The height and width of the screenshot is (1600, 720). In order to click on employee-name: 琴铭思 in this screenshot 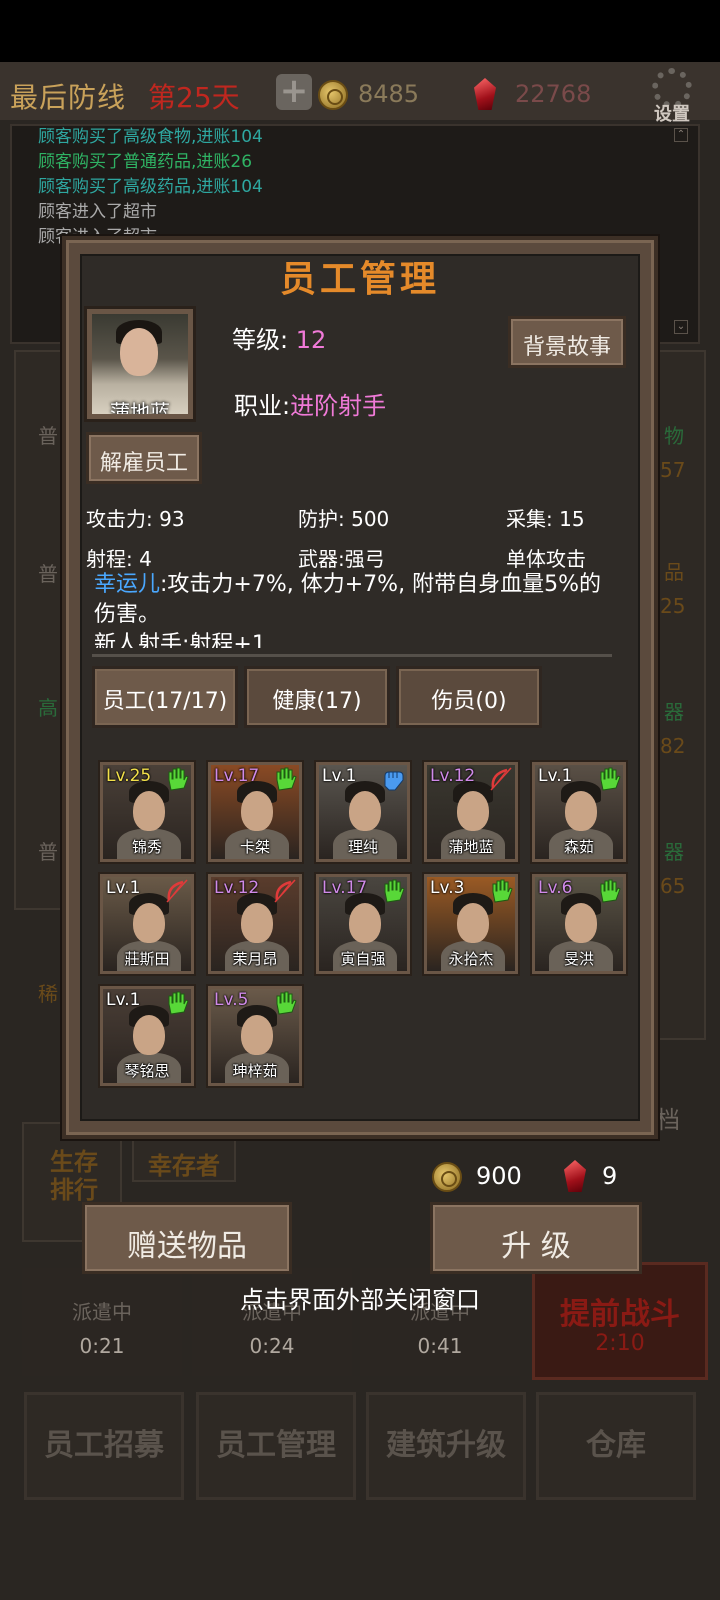, I will do `click(147, 1071)`.